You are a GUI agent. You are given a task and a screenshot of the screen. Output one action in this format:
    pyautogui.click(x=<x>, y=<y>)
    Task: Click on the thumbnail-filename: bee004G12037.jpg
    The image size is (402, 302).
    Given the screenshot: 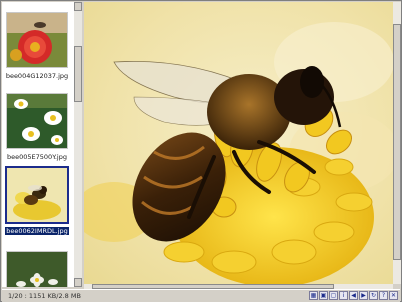 What is the action you would take?
    pyautogui.click(x=37, y=76)
    